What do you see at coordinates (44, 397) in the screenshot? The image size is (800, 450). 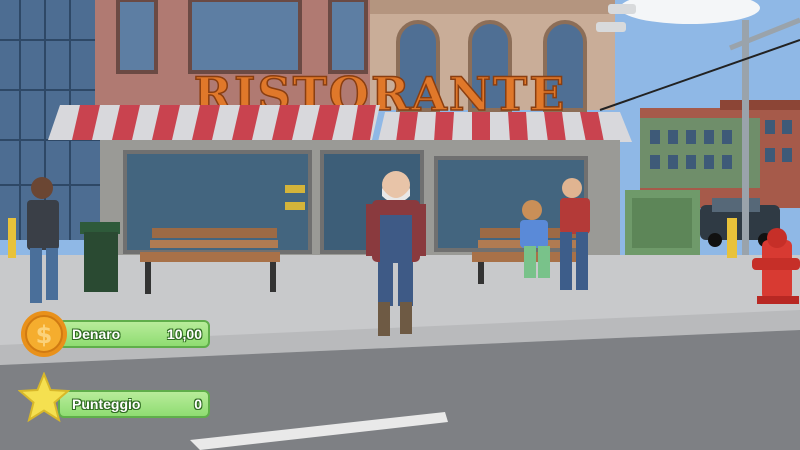 I see `star-icon` at bounding box center [44, 397].